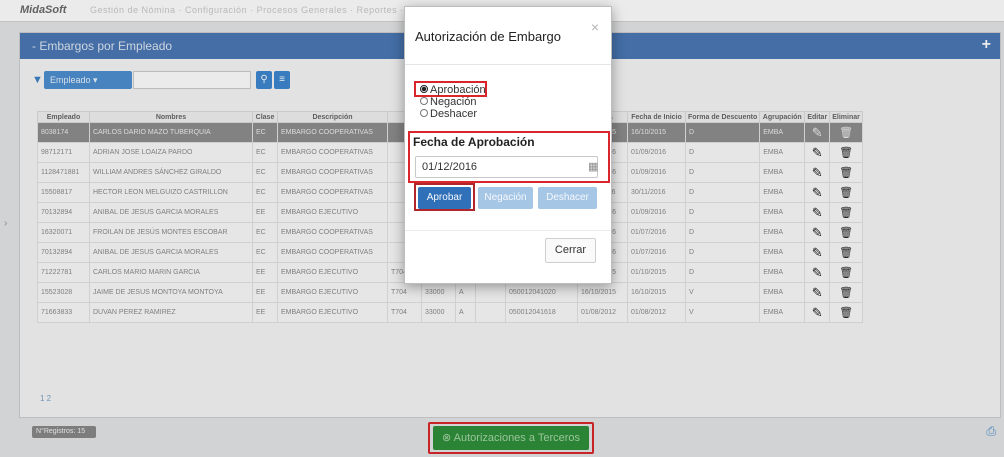  Describe the element at coordinates (424, 89) in the screenshot. I see `radio-checked-icon` at that location.